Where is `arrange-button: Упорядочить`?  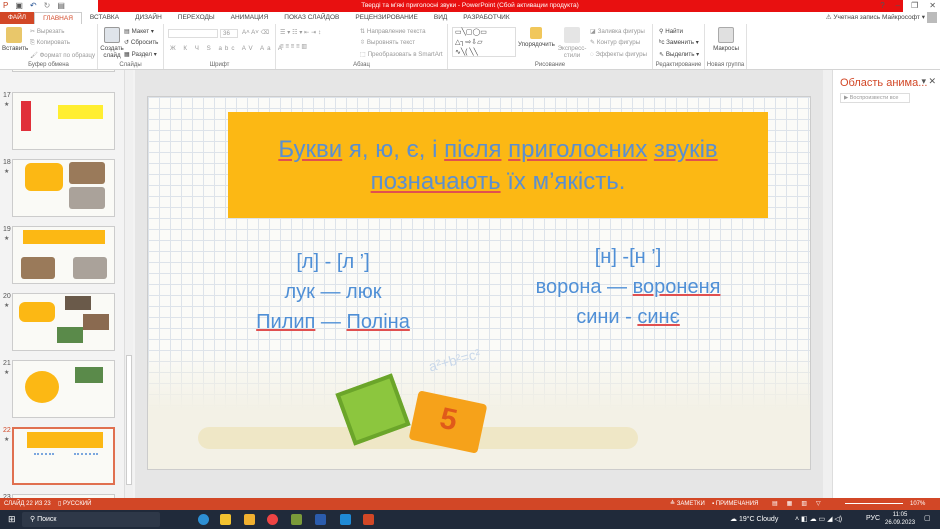 arrange-button: Упорядочить is located at coordinates (536, 37).